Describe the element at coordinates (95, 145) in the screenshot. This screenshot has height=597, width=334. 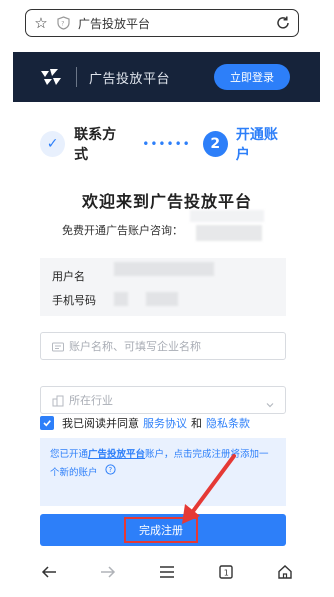
I see `step1-label: 联系方式` at that location.